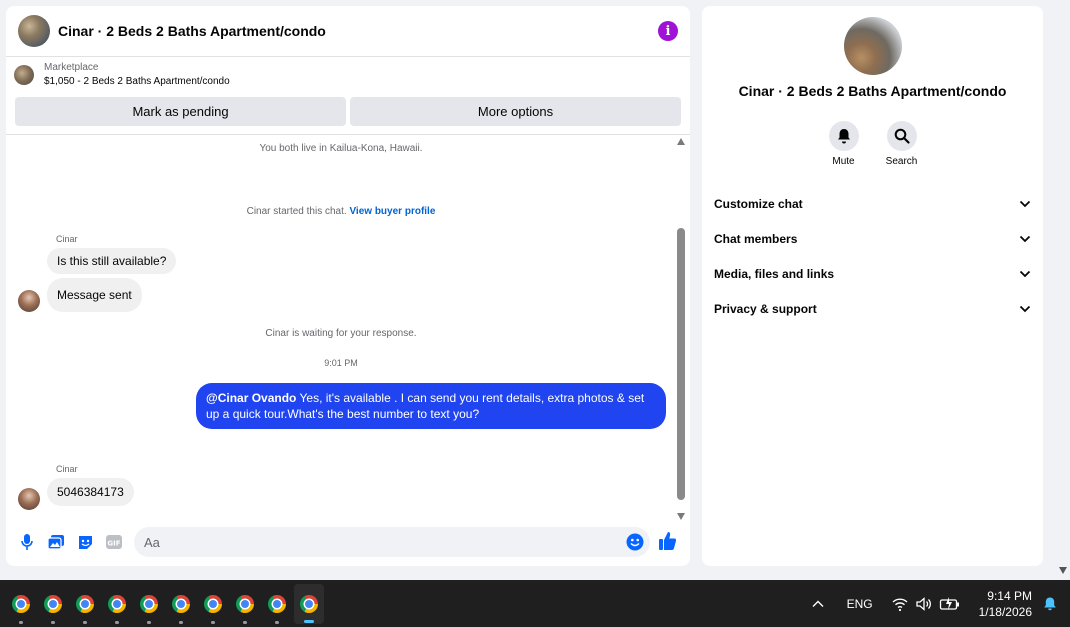 The image size is (1070, 627). I want to click on sticker-icon, so click(85, 542).